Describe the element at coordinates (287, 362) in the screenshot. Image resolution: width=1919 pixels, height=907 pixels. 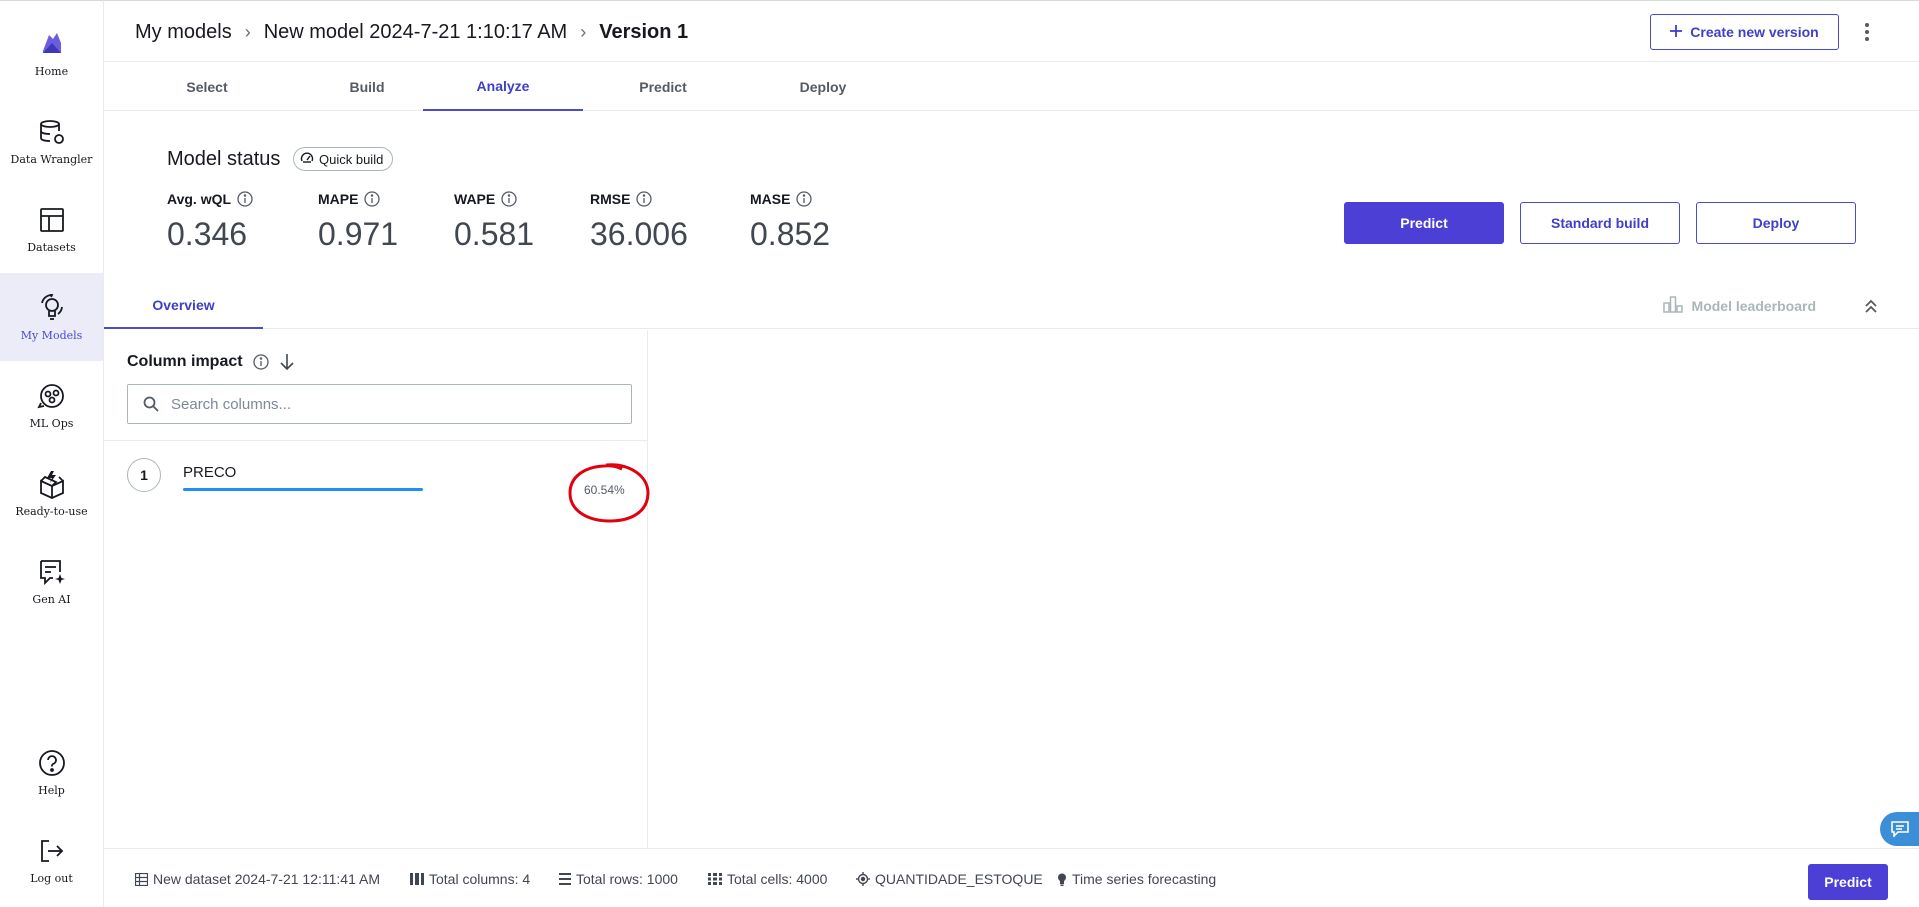
I see `sort-down-arrow-icon` at that location.